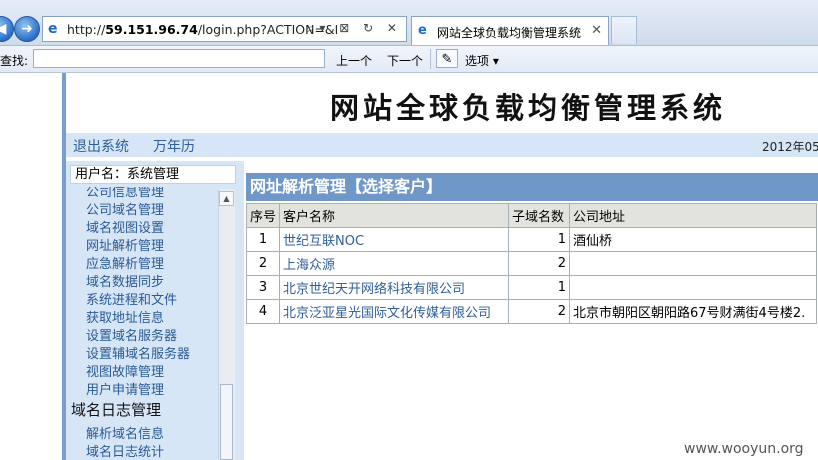 This screenshot has width=818, height=460. Describe the element at coordinates (125, 226) in the screenshot. I see `sidebar-item-domain-view: 域名视图设置` at that location.